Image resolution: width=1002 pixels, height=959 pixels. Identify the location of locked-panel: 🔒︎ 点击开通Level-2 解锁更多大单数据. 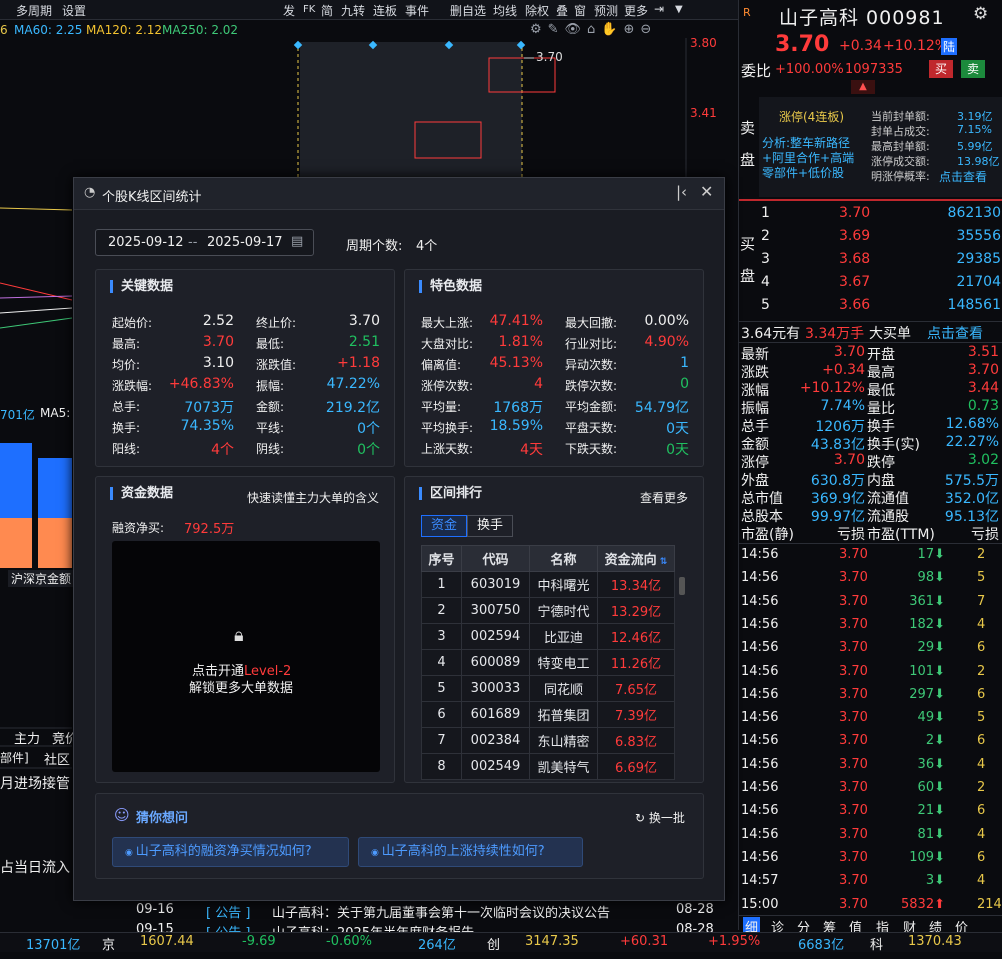
(246, 656).